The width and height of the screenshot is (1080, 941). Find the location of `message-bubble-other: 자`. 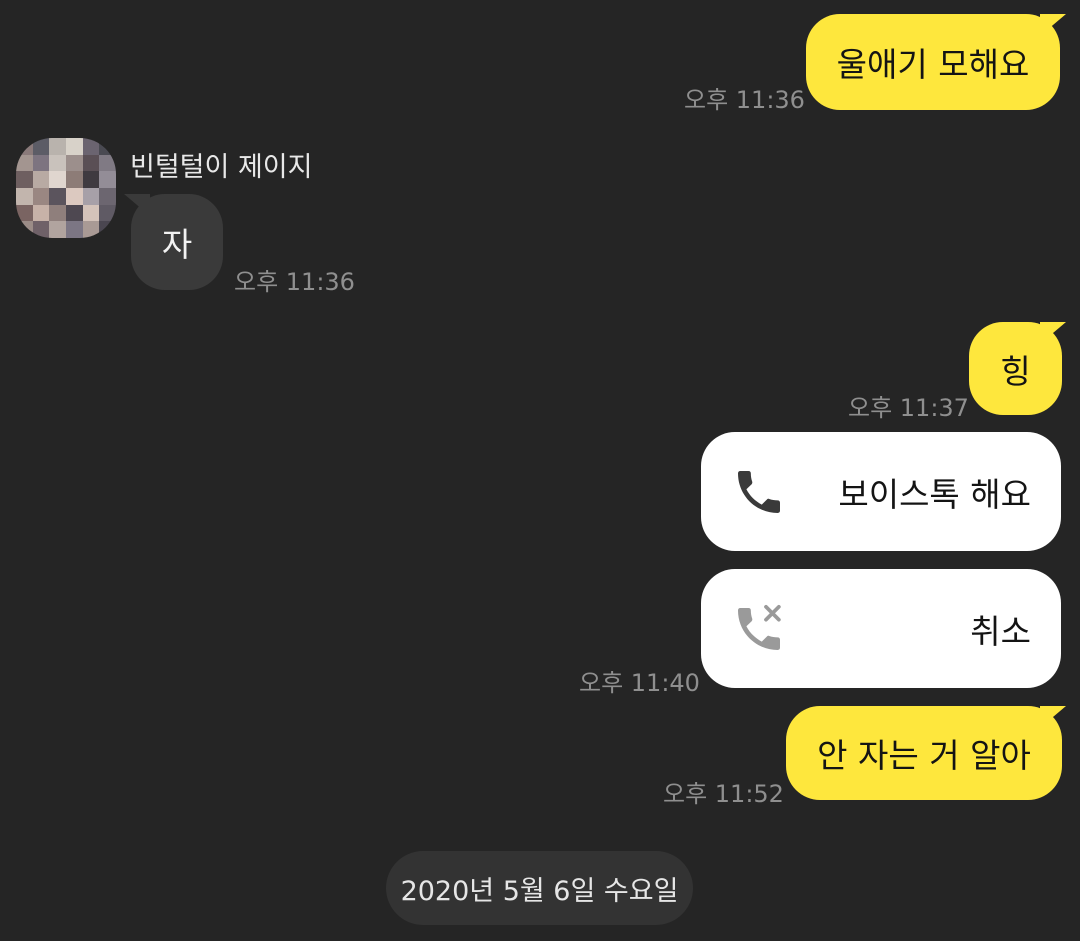

message-bubble-other: 자 is located at coordinates (177, 242).